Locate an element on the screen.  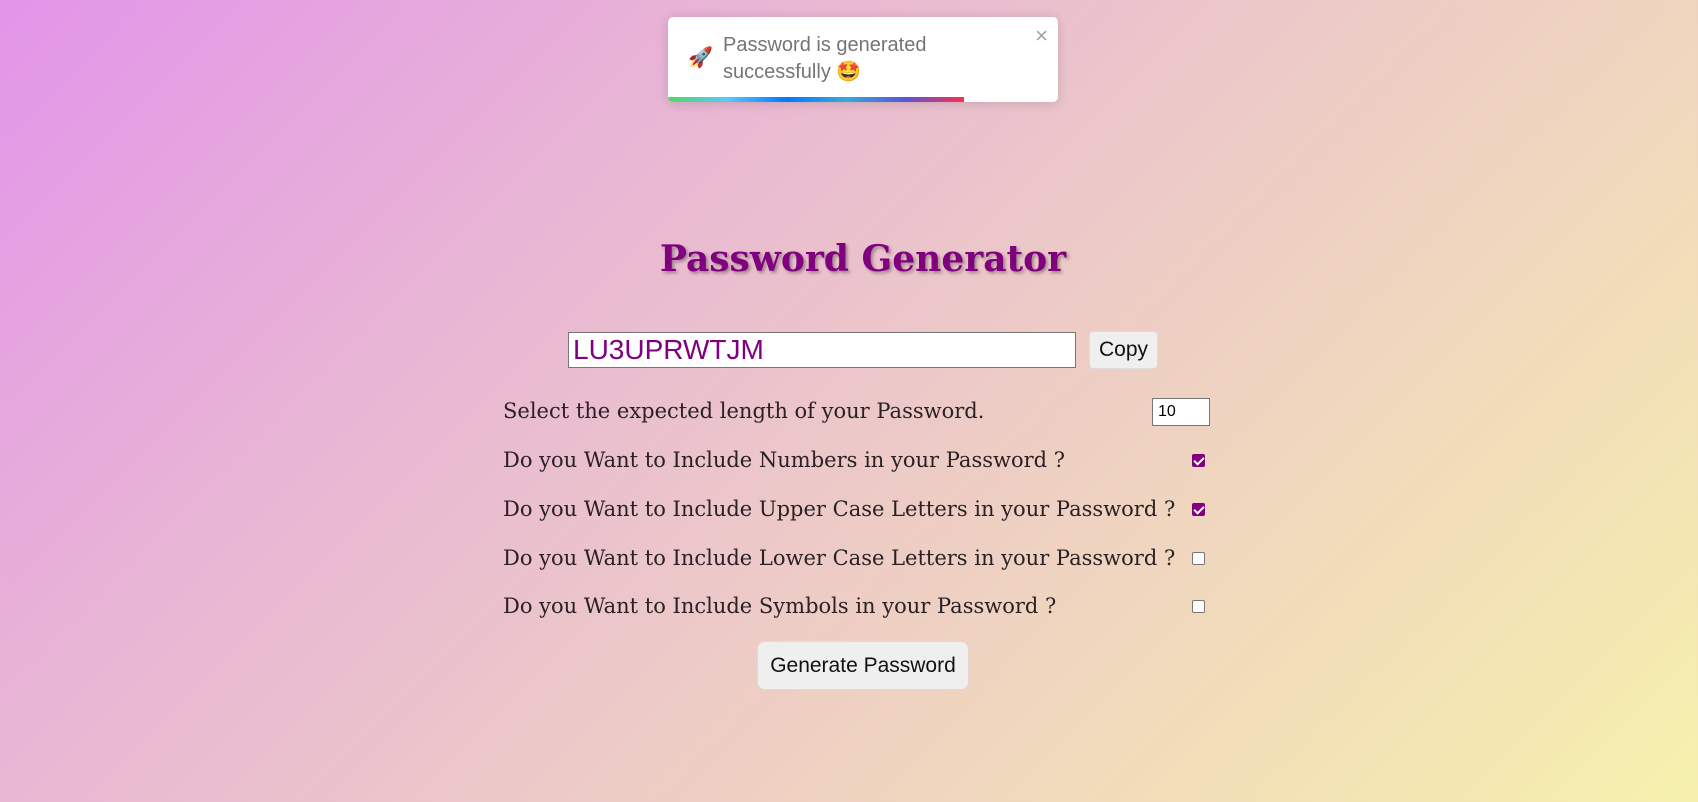
copy-button: Copy is located at coordinates (1123, 350).